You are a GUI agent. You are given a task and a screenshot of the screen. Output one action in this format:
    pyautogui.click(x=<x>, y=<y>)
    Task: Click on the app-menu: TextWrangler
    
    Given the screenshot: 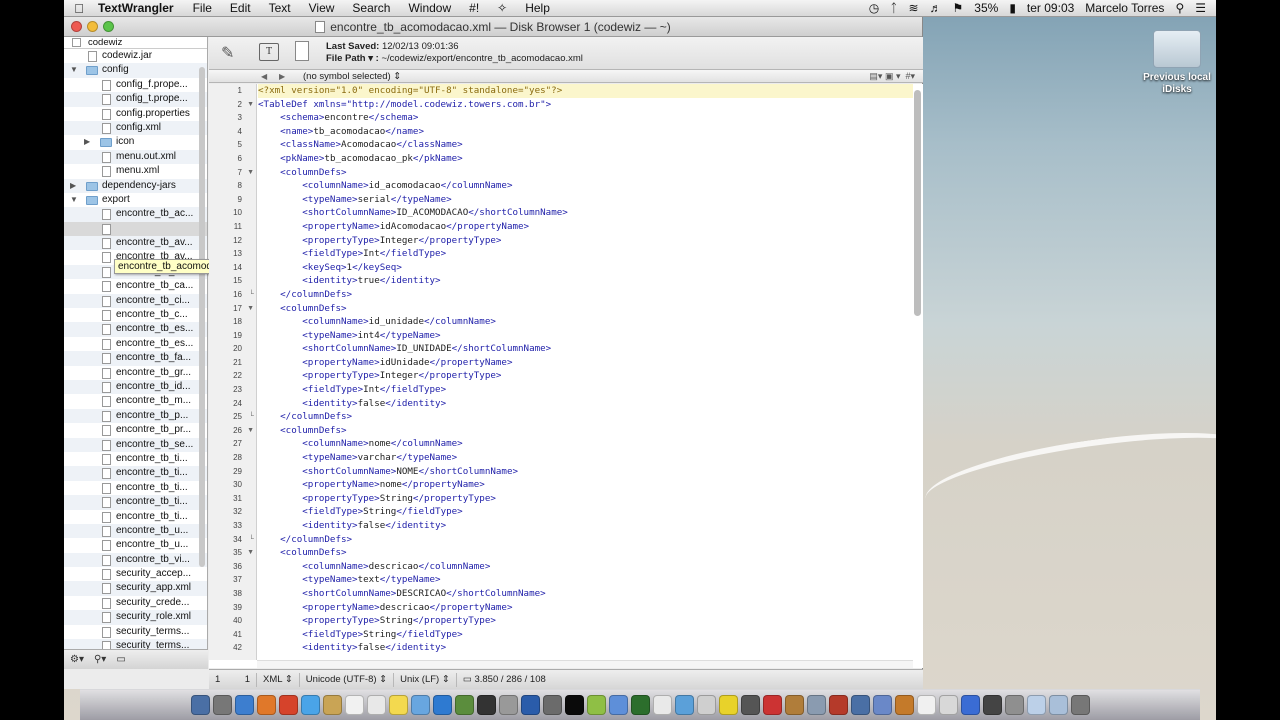 What is the action you would take?
    pyautogui.click(x=139, y=8)
    